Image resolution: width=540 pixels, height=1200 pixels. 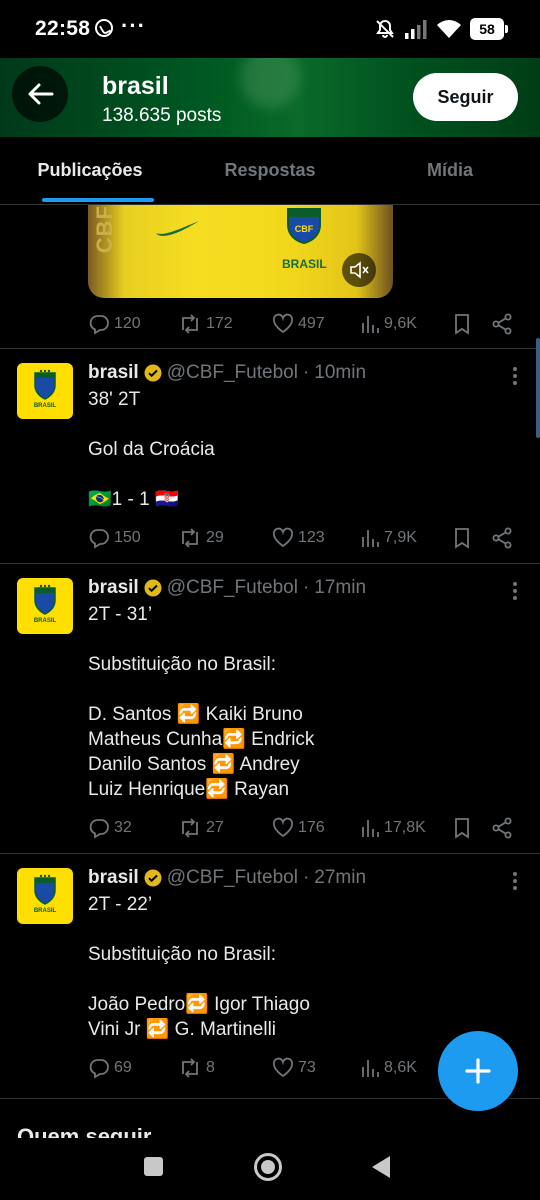 I want to click on like-button: 497, so click(x=298, y=324).